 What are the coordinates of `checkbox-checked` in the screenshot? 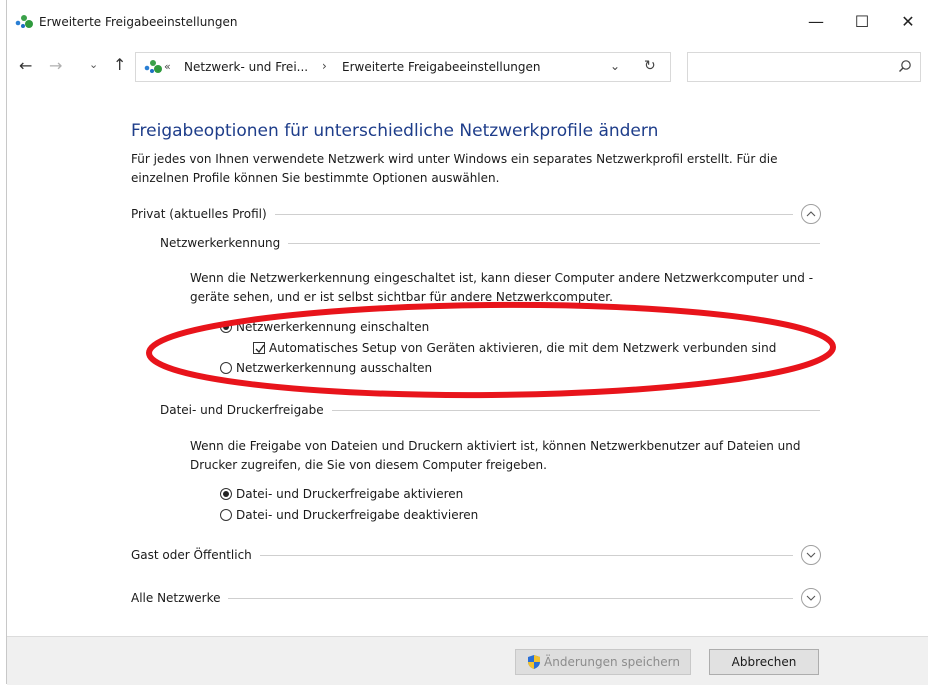 It's located at (259, 348).